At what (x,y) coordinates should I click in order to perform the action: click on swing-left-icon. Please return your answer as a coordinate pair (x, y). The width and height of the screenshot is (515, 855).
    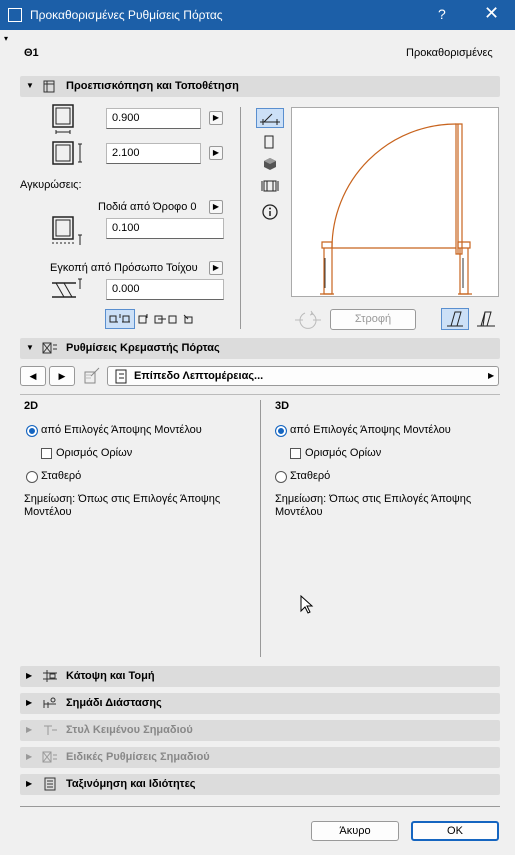
    Looking at the image, I should click on (455, 319).